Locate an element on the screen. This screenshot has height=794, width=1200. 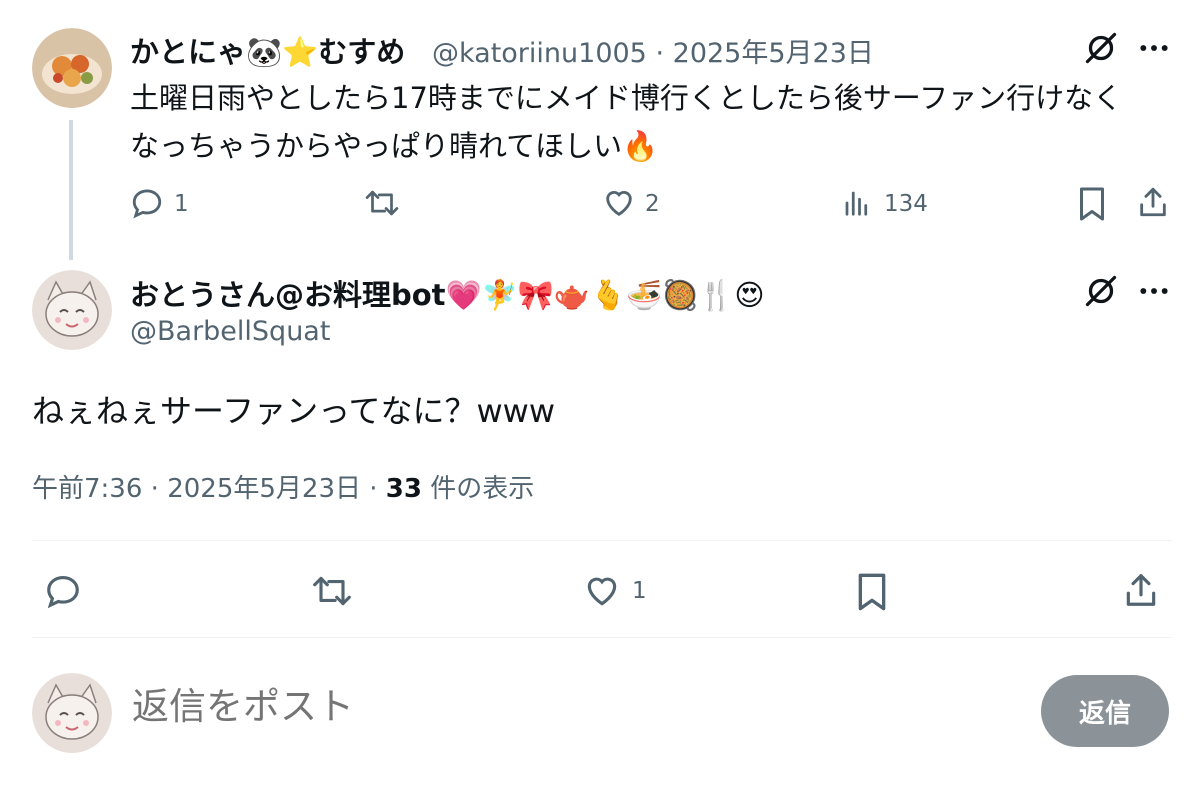
parent-tweet-text-line-1: 土曜日雨やとしたら17時までにメイド博行くとしたら後サーファン行けなく is located at coordinates (626, 98).